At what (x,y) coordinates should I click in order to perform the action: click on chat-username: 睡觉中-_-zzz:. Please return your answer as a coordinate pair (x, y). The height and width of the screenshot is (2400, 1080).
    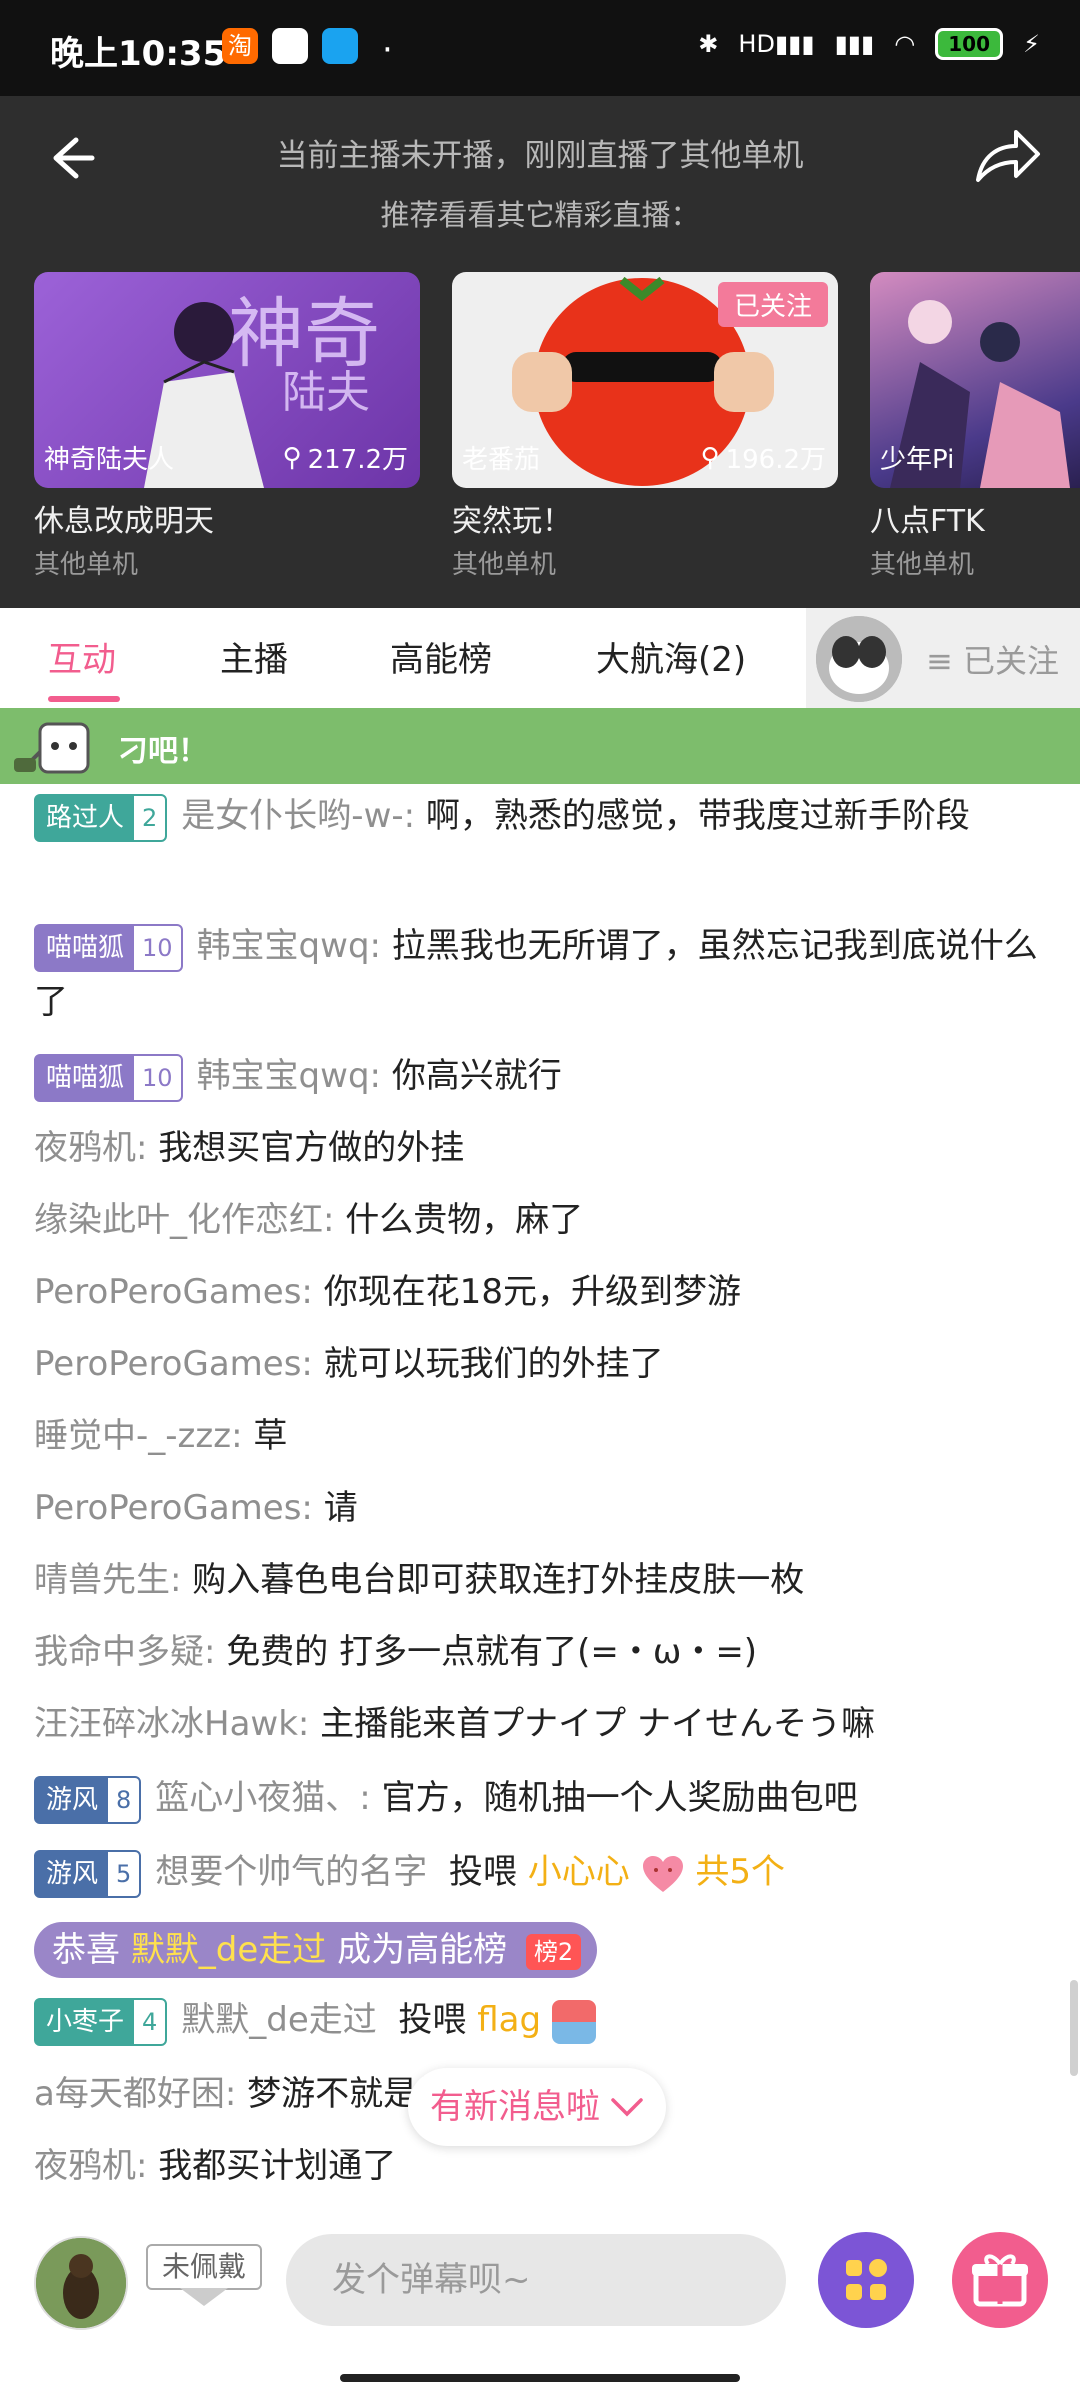
    Looking at the image, I should click on (138, 1436).